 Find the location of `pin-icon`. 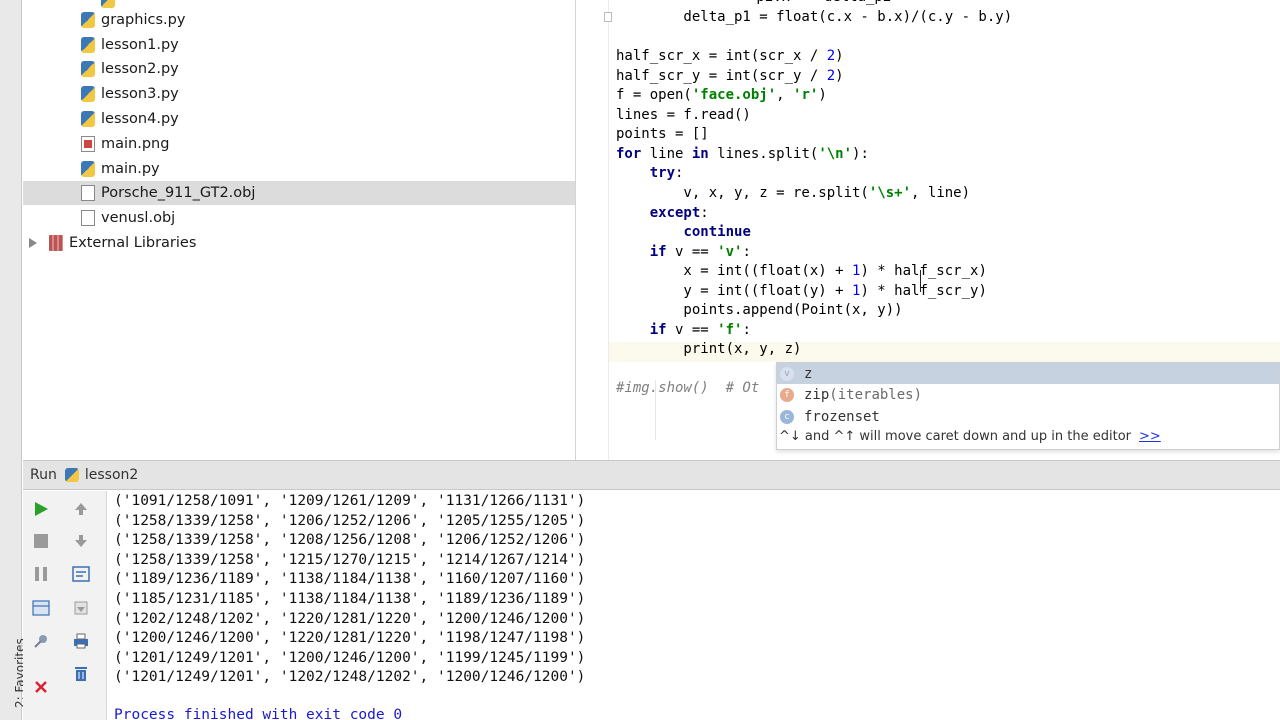

pin-icon is located at coordinates (40, 641).